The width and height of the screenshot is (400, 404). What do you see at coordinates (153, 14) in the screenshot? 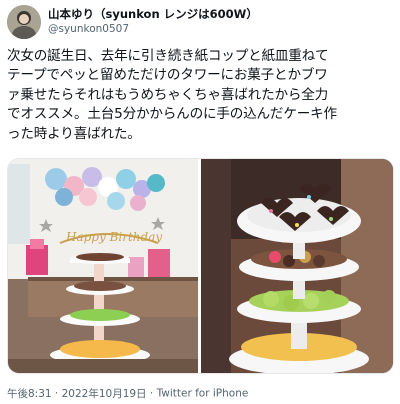
I see `display-name: 山本ゆり（syunkon レンジは600W）` at bounding box center [153, 14].